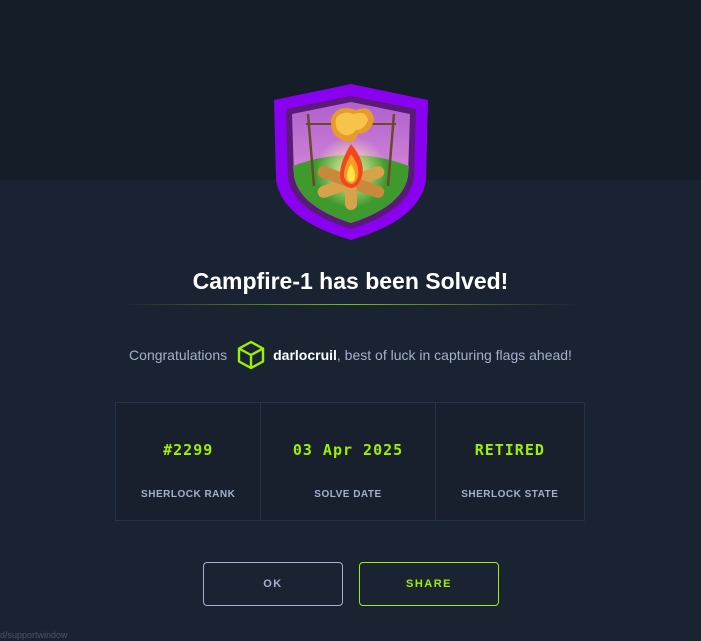  I want to click on username-link: darlocruil, so click(305, 355).